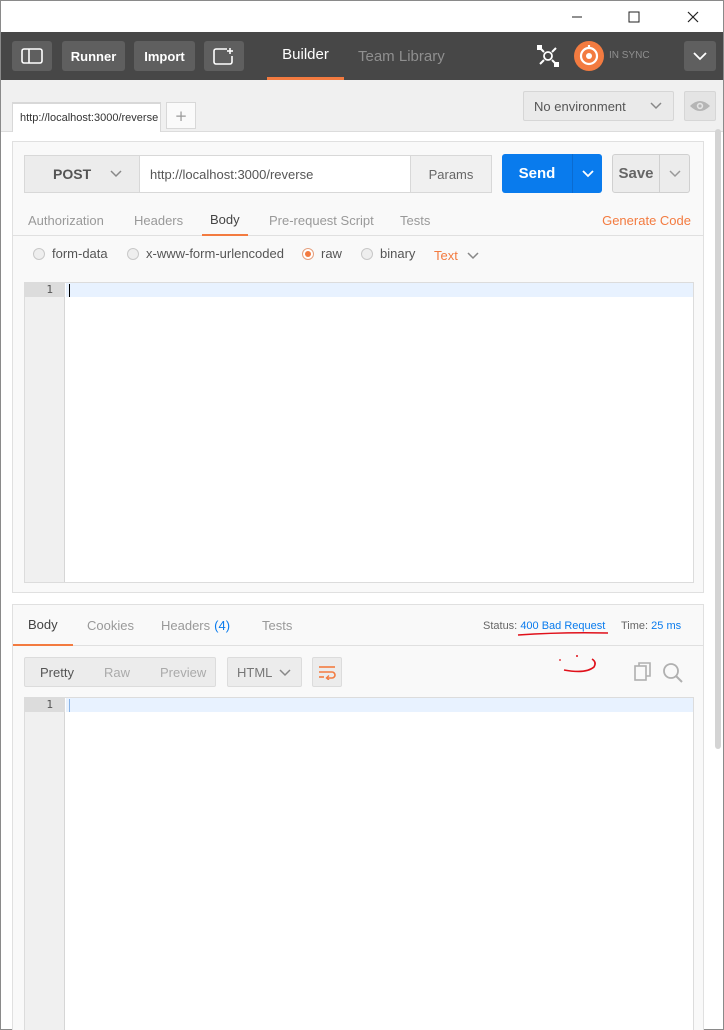 This screenshot has width=724, height=1030. I want to click on minimize-icon, so click(577, 16).